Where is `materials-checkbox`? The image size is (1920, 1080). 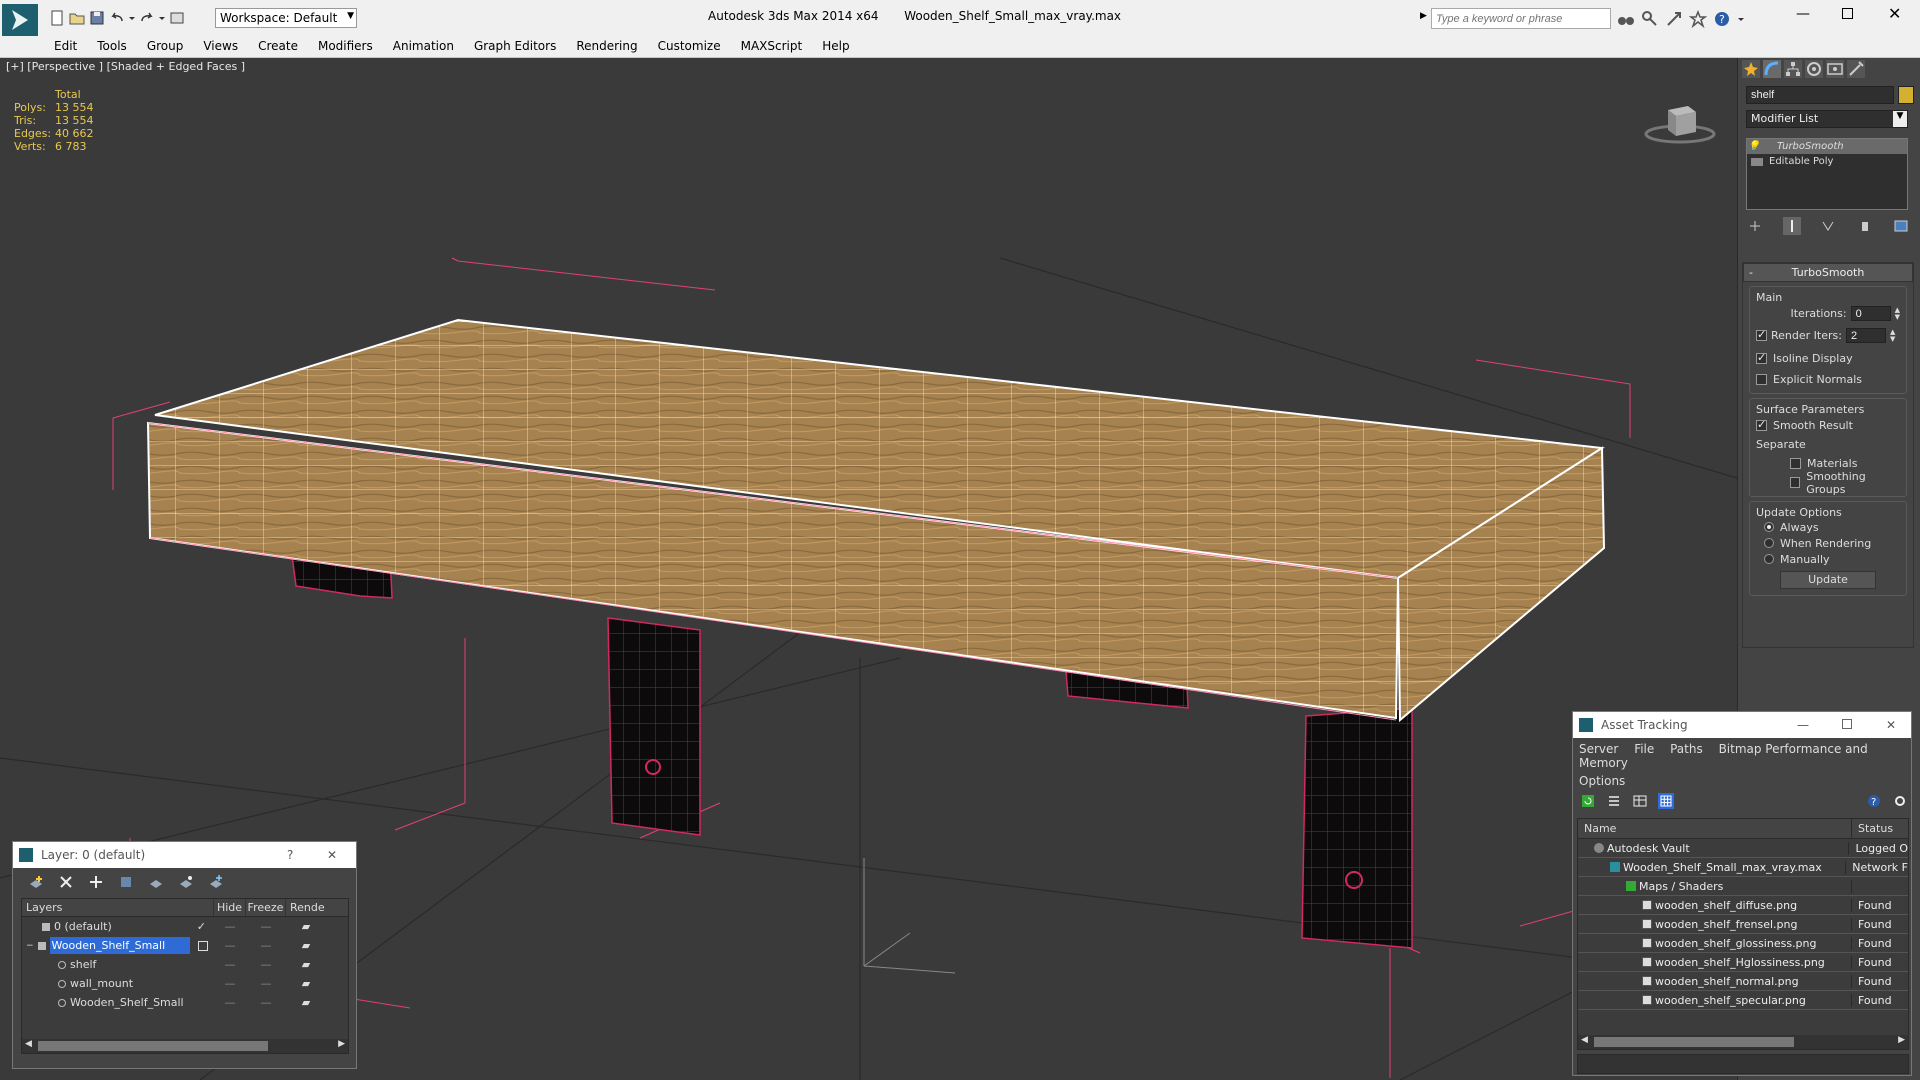
materials-checkbox is located at coordinates (1795, 463).